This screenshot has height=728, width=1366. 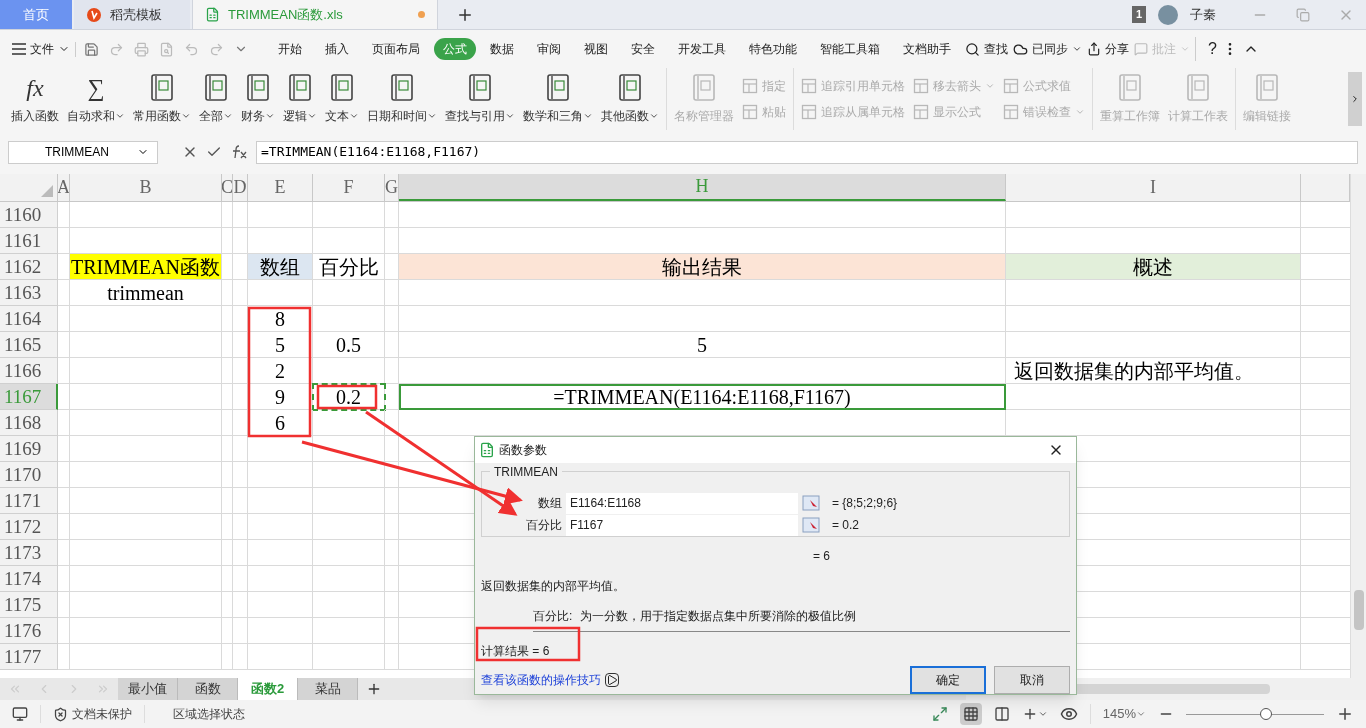 I want to click on menu-tab: 文档助手, so click(x=927, y=49).